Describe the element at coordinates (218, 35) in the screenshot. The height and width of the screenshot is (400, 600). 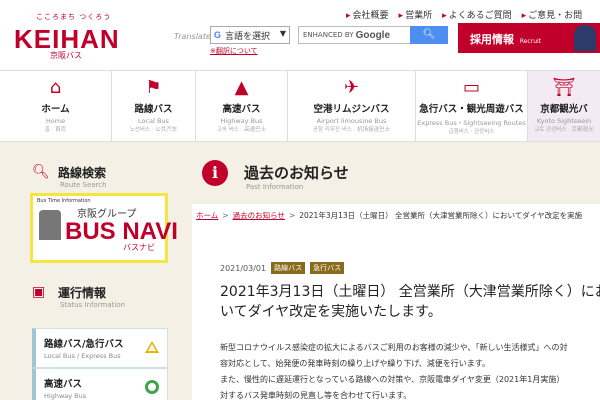
I see `google-icon: G` at that location.